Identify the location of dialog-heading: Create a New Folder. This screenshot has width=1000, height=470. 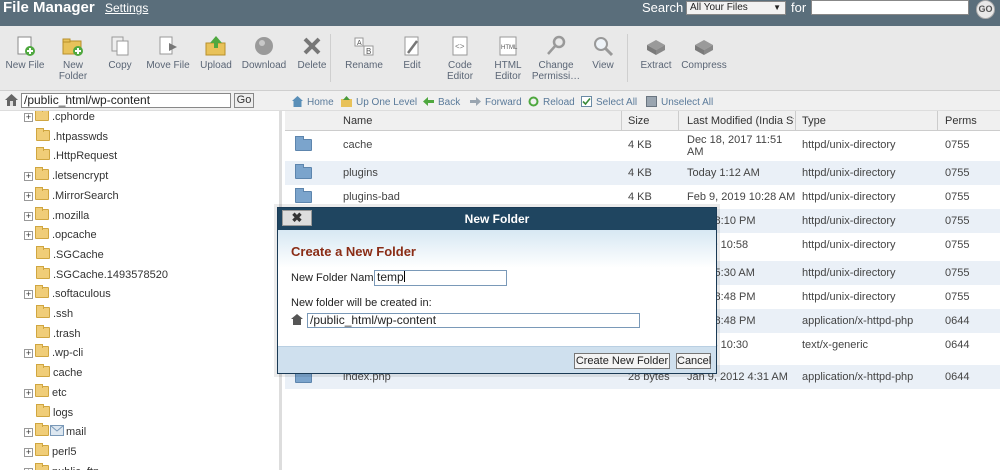
(353, 251).